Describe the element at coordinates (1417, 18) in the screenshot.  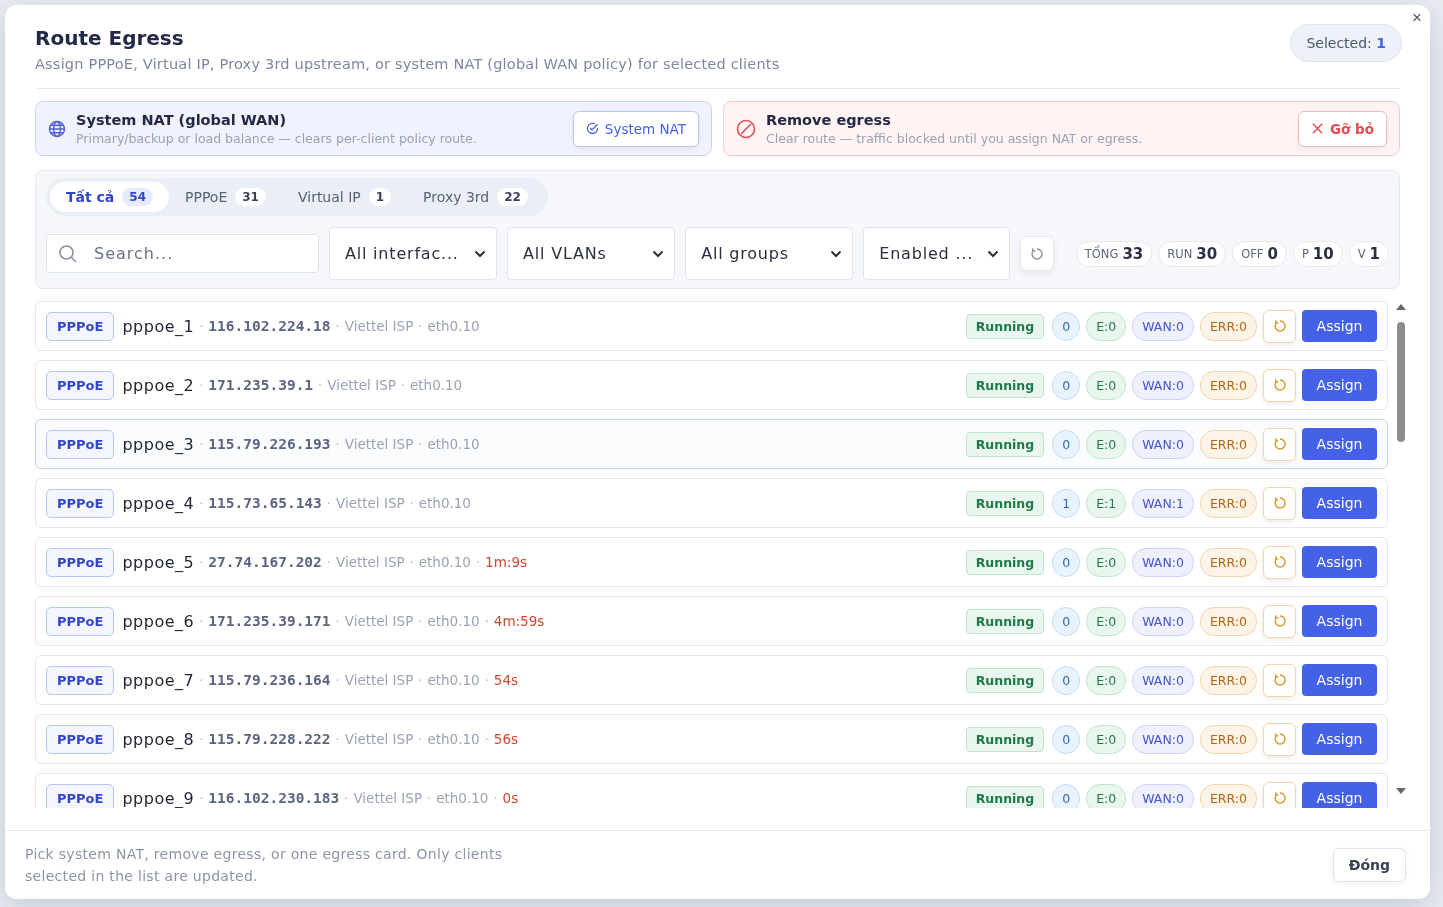
I see `close-button: ×` at that location.